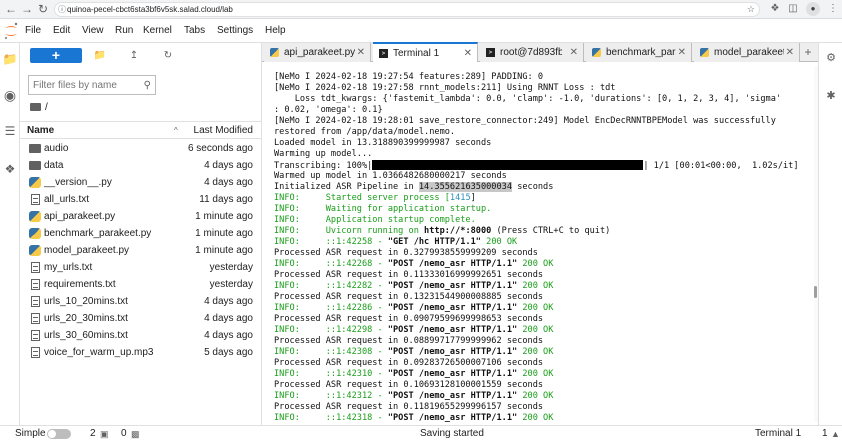 The height and width of the screenshot is (441, 842). I want to click on menu-tabs: Tabs, so click(194, 31).